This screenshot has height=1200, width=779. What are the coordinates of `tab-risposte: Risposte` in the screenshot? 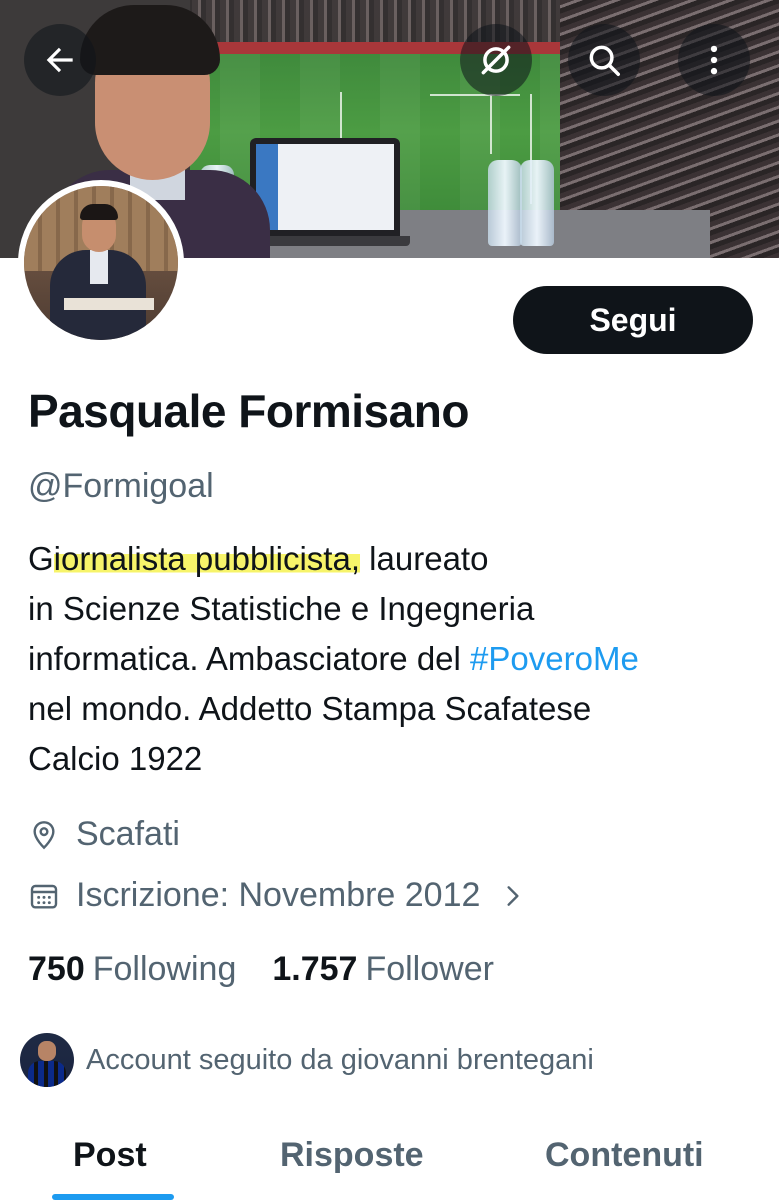 It's located at (352, 1155).